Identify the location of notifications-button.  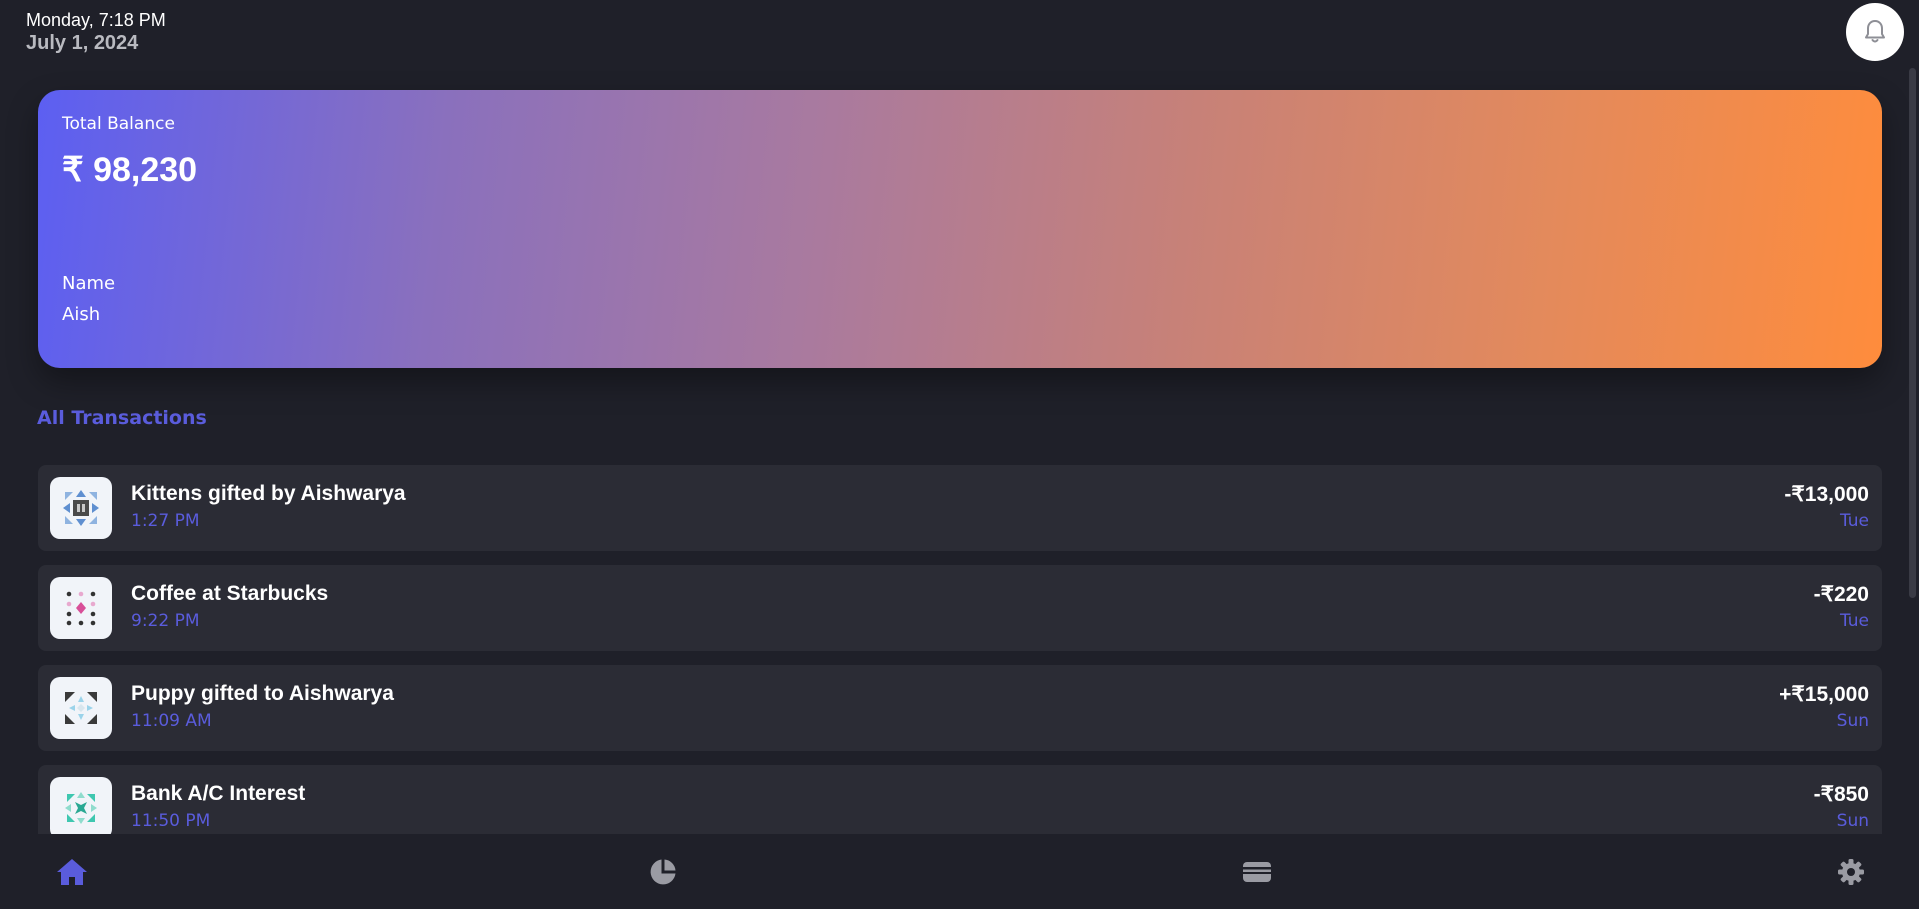
(1875, 32).